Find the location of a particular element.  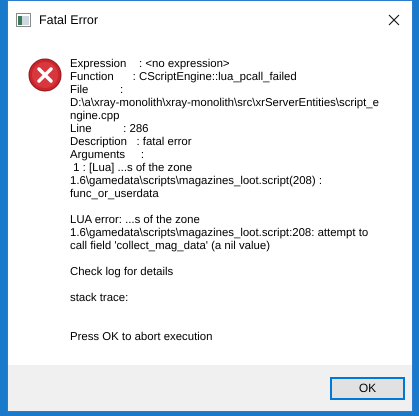

message-line: Description : fatal error is located at coordinates (131, 142).